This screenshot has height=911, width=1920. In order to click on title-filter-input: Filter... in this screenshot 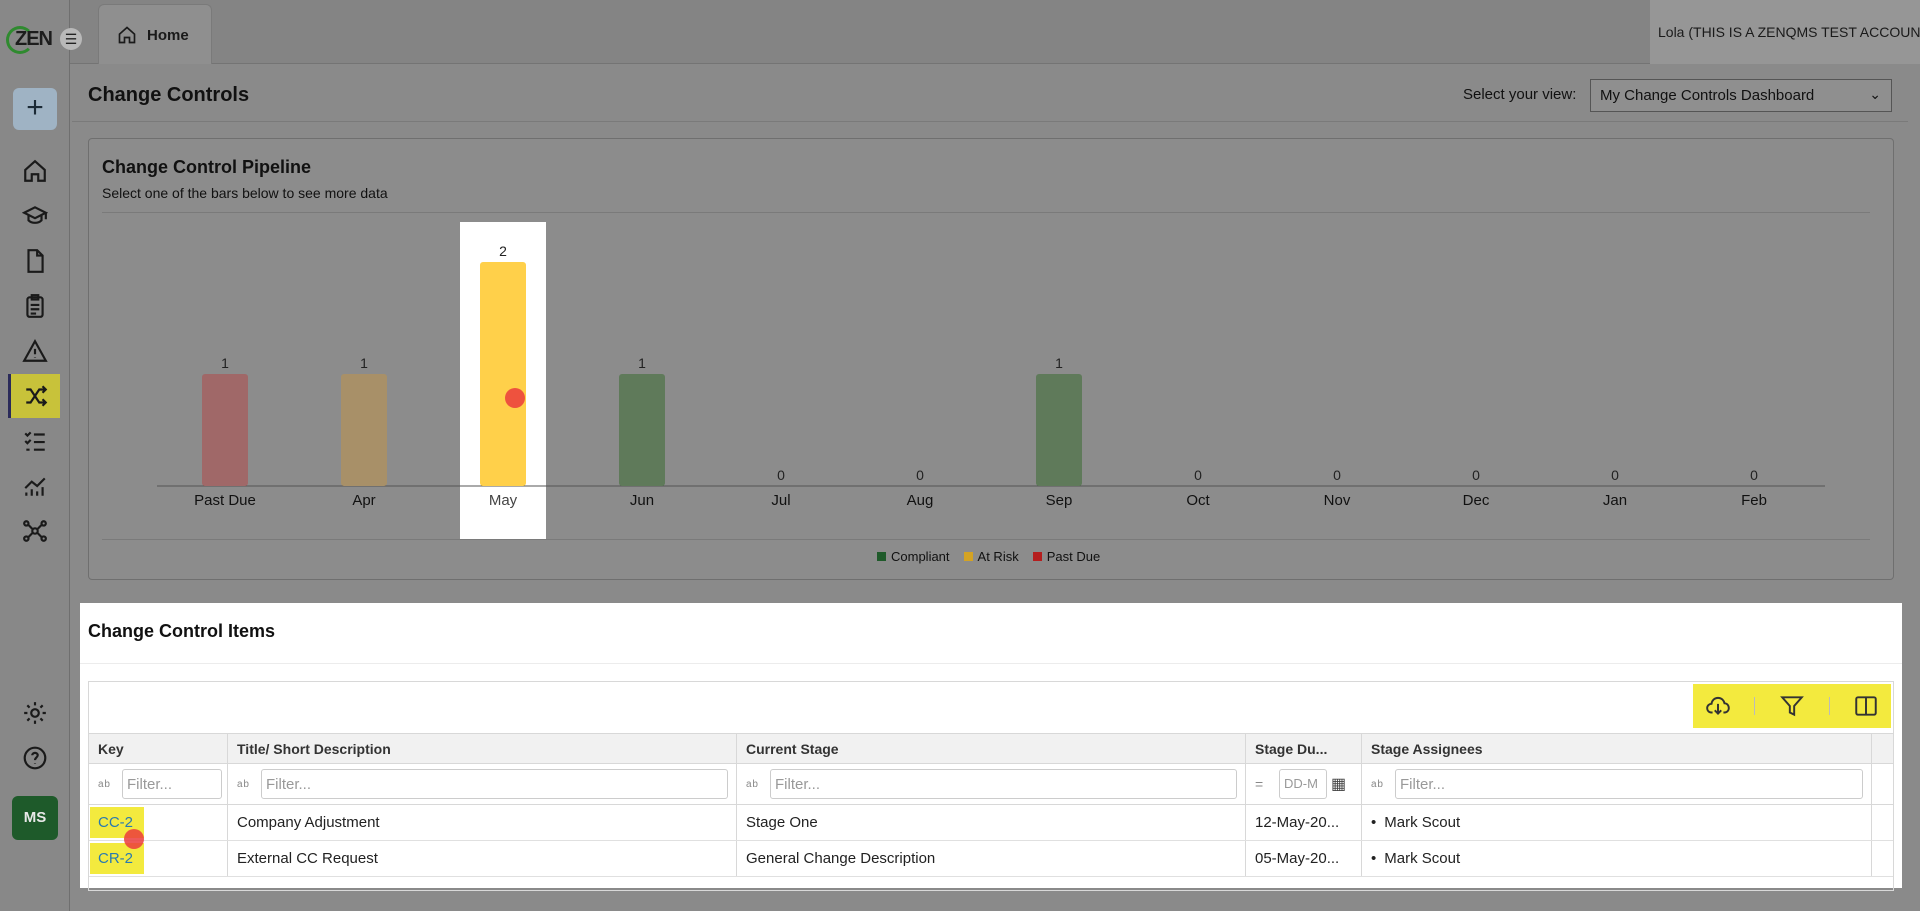, I will do `click(494, 784)`.